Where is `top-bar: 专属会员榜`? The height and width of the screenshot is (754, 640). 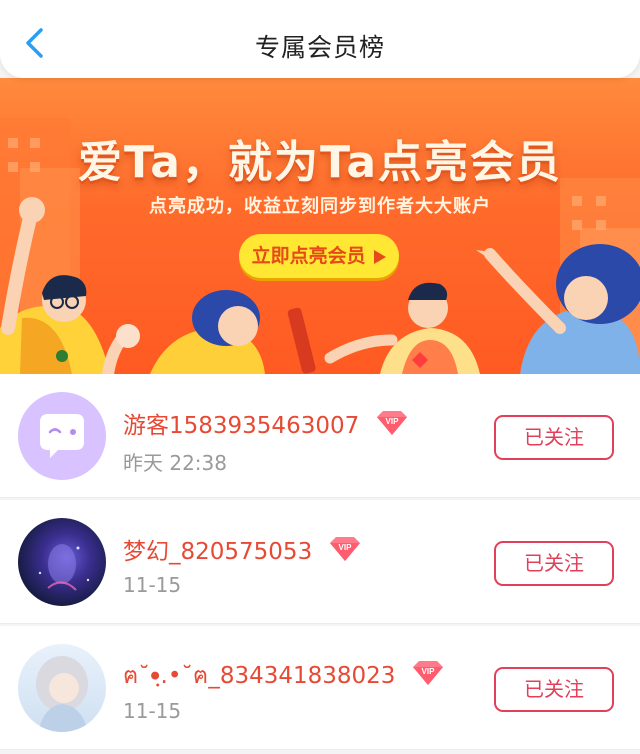
top-bar: 专属会员榜 is located at coordinates (320, 39).